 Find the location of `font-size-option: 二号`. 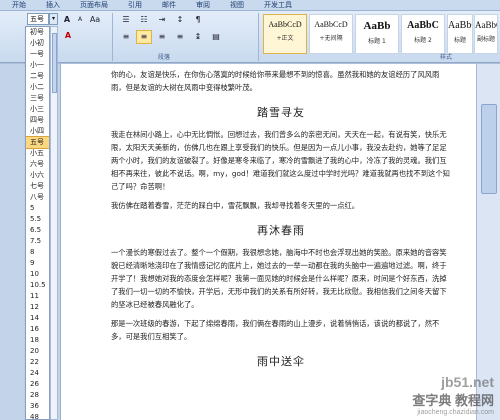

font-size-option: 二号 is located at coordinates (37, 76).